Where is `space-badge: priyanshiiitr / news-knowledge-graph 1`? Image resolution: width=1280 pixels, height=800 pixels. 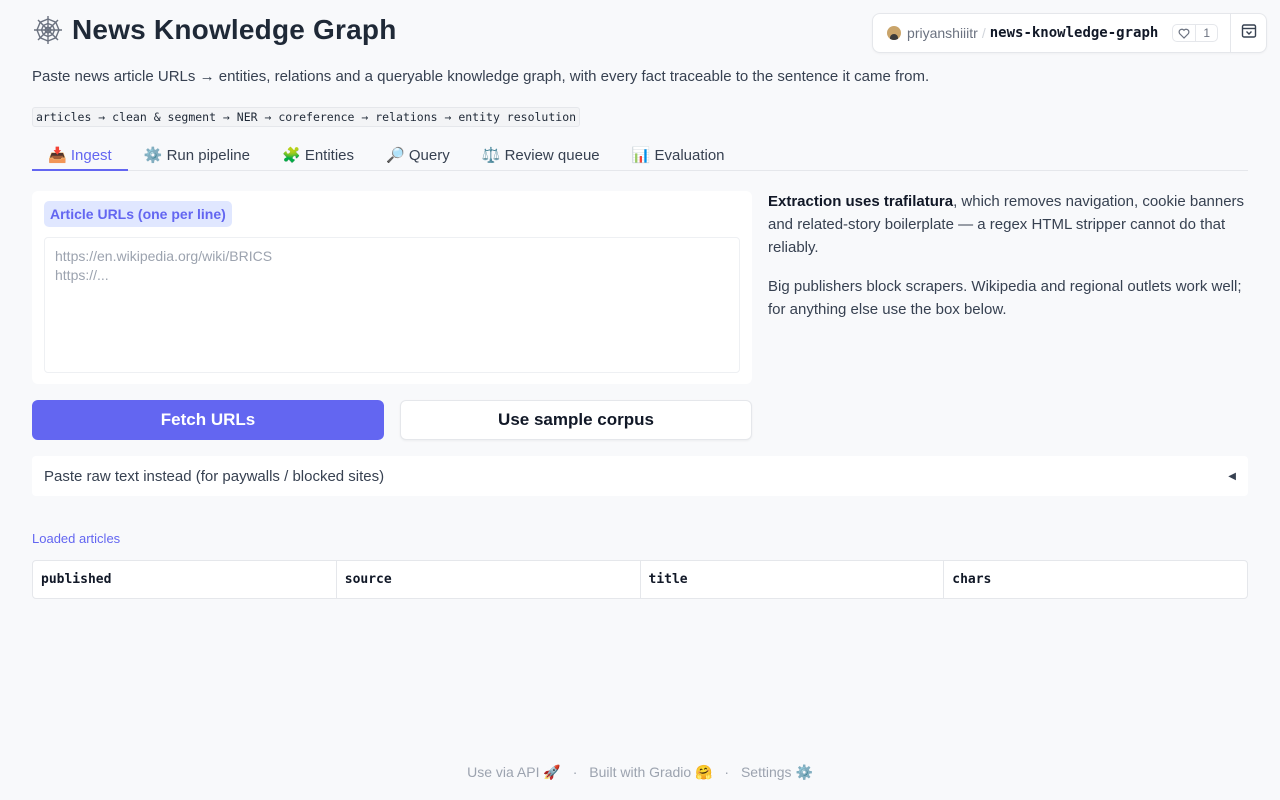 space-badge: priyanshiiitr / news-knowledge-graph 1 is located at coordinates (1069, 33).